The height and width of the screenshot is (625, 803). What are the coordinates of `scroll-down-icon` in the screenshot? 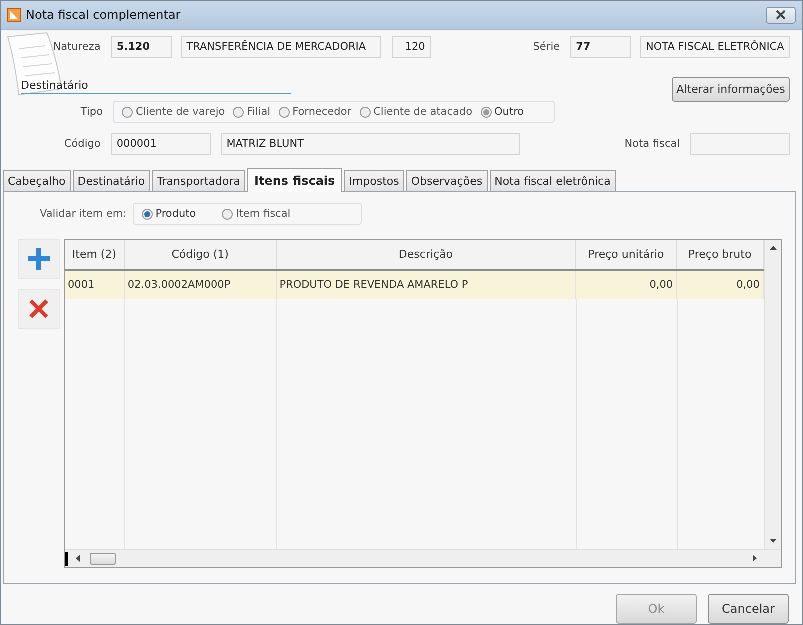 It's located at (773, 541).